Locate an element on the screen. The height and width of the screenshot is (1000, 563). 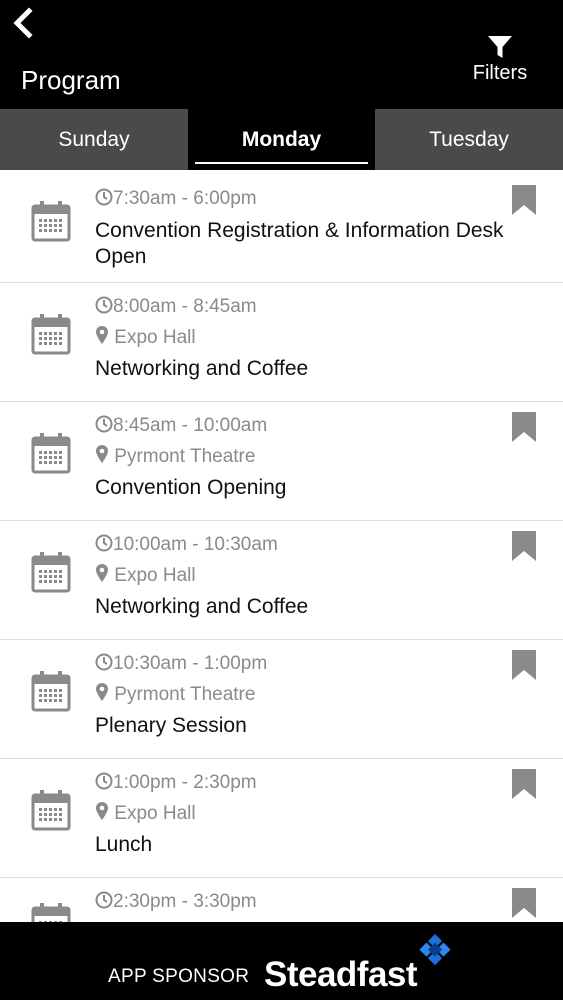
event-time: 8:00am - 8:45am is located at coordinates (176, 307).